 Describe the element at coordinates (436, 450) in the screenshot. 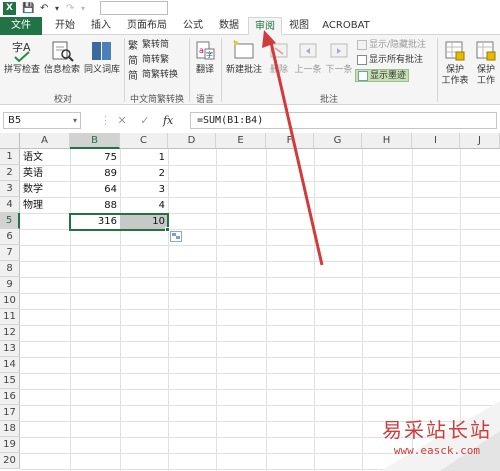

I see `watermark-url: www.easck.com` at that location.